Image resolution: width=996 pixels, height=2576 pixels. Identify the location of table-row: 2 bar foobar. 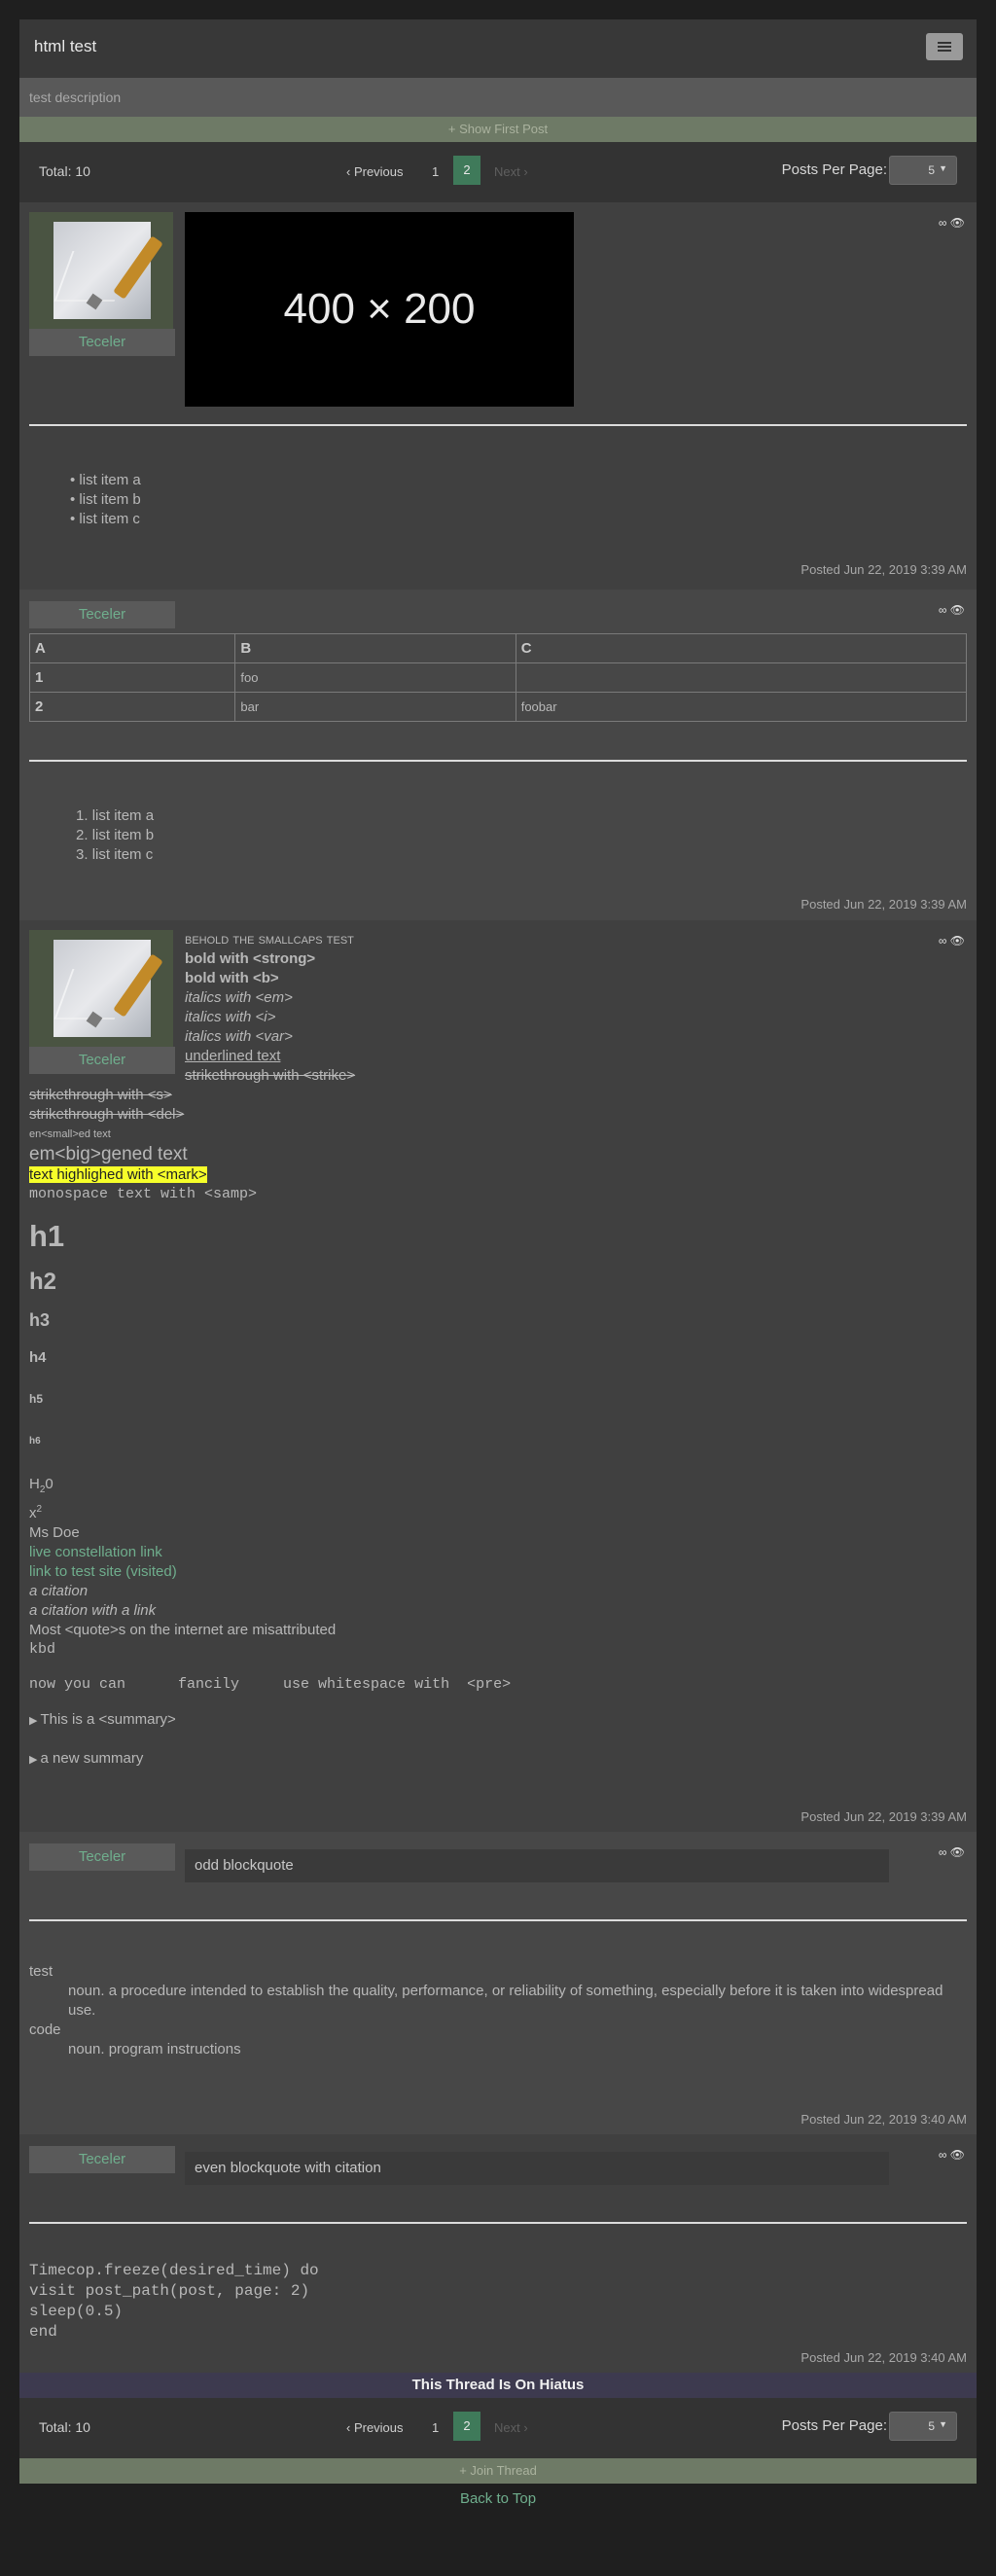
(498, 707).